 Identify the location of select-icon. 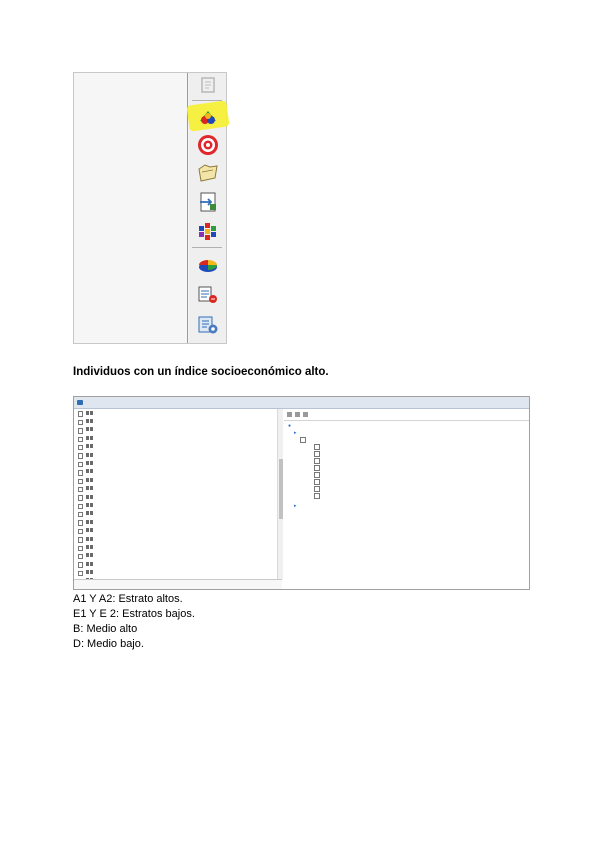
(208, 85).